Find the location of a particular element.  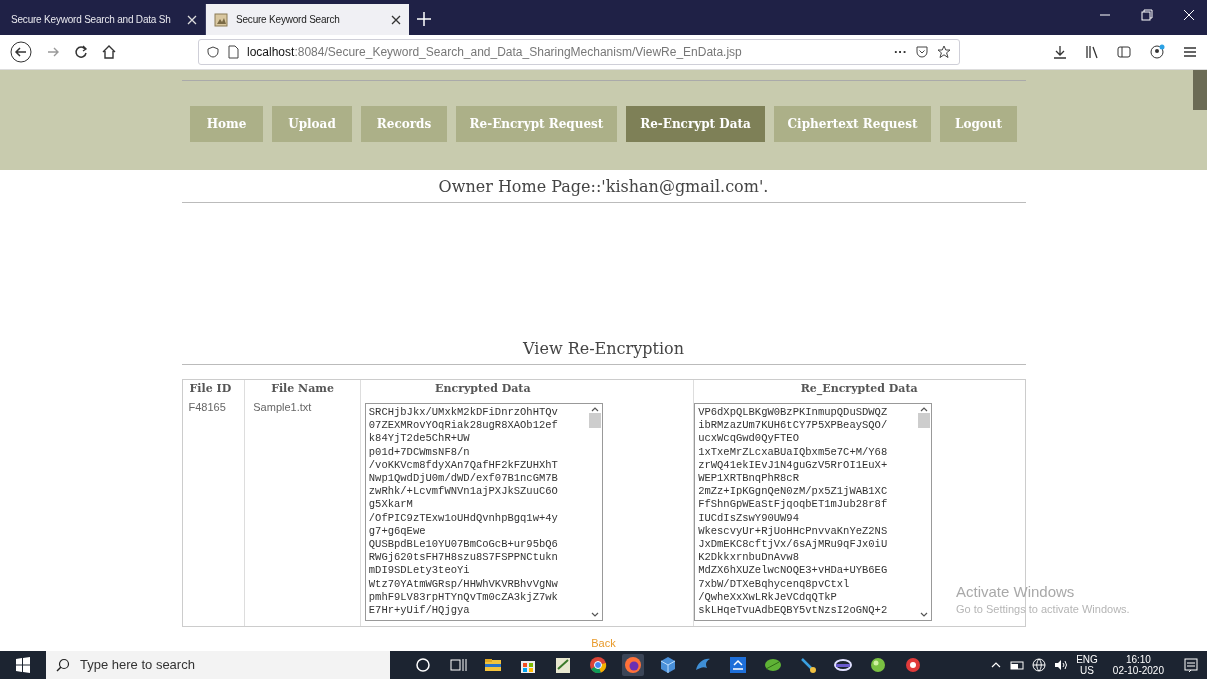

clock-date: 02-10-2020 is located at coordinates (1138, 670).